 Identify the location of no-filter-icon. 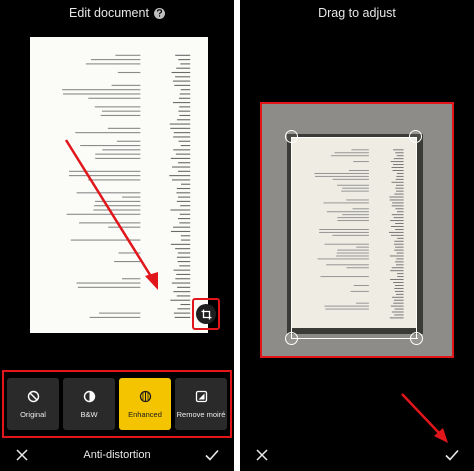
(33, 396).